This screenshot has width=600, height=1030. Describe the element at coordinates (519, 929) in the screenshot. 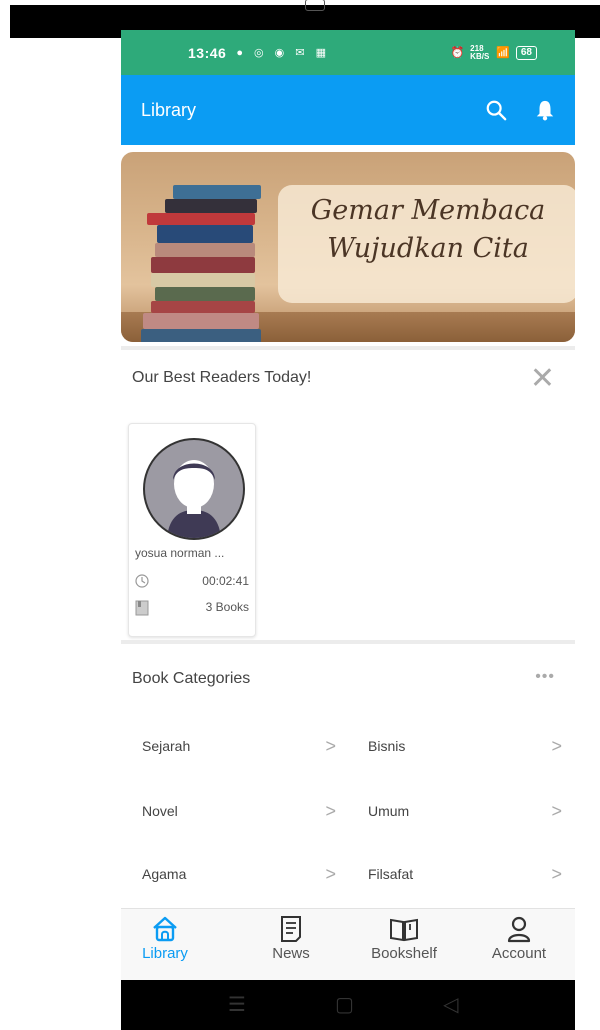

I see `account-icon` at that location.